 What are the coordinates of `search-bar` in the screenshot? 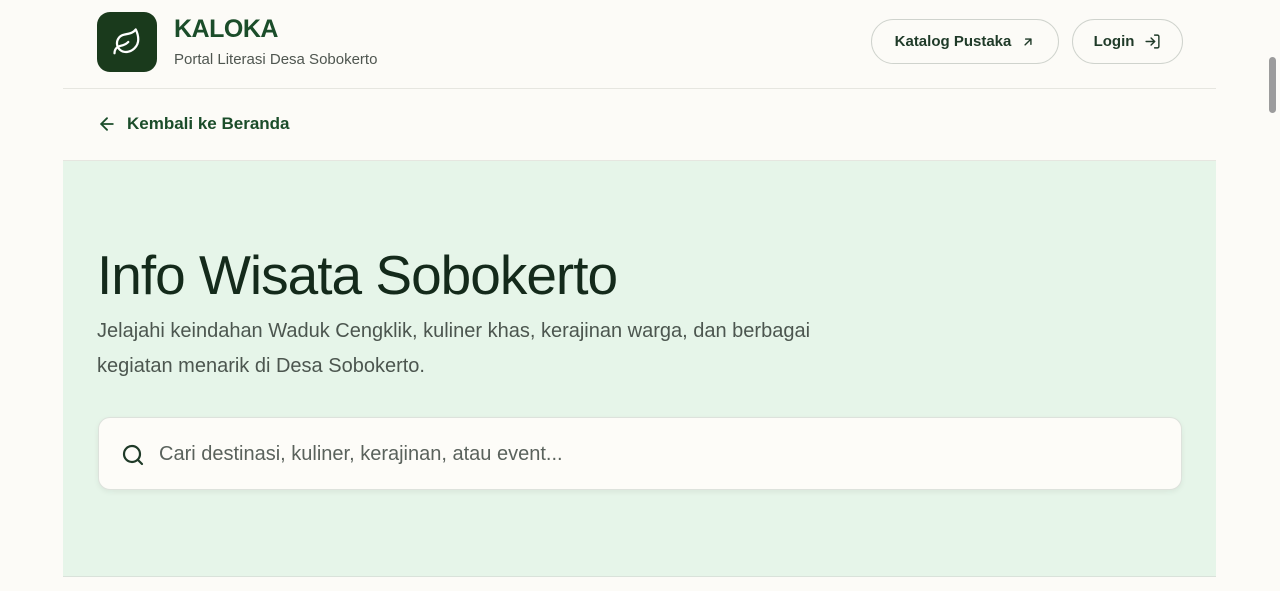 It's located at (640, 453).